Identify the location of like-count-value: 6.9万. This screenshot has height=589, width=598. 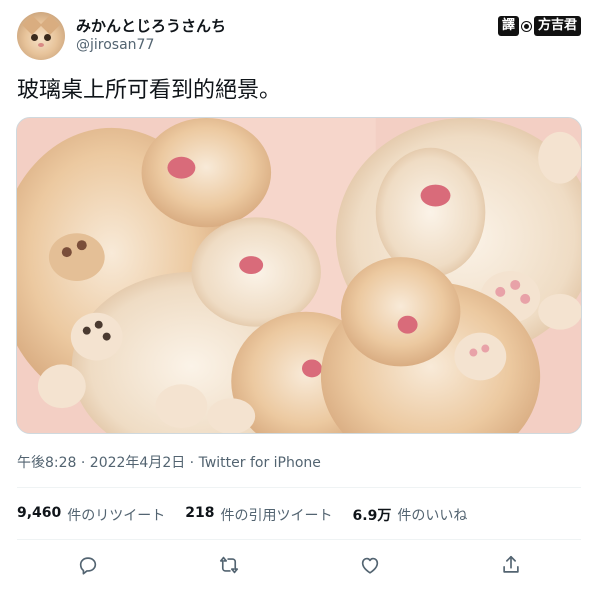
(372, 516).